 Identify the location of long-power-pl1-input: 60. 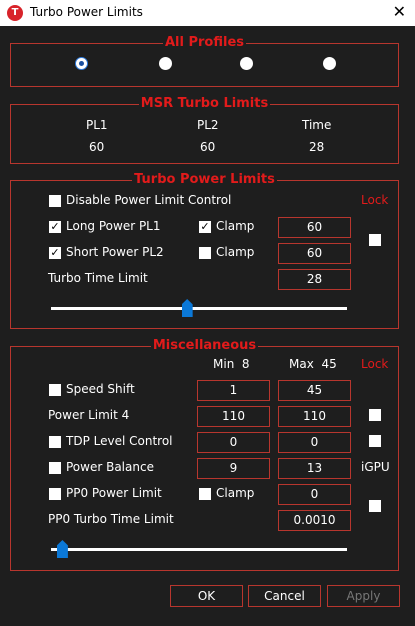
(314, 227).